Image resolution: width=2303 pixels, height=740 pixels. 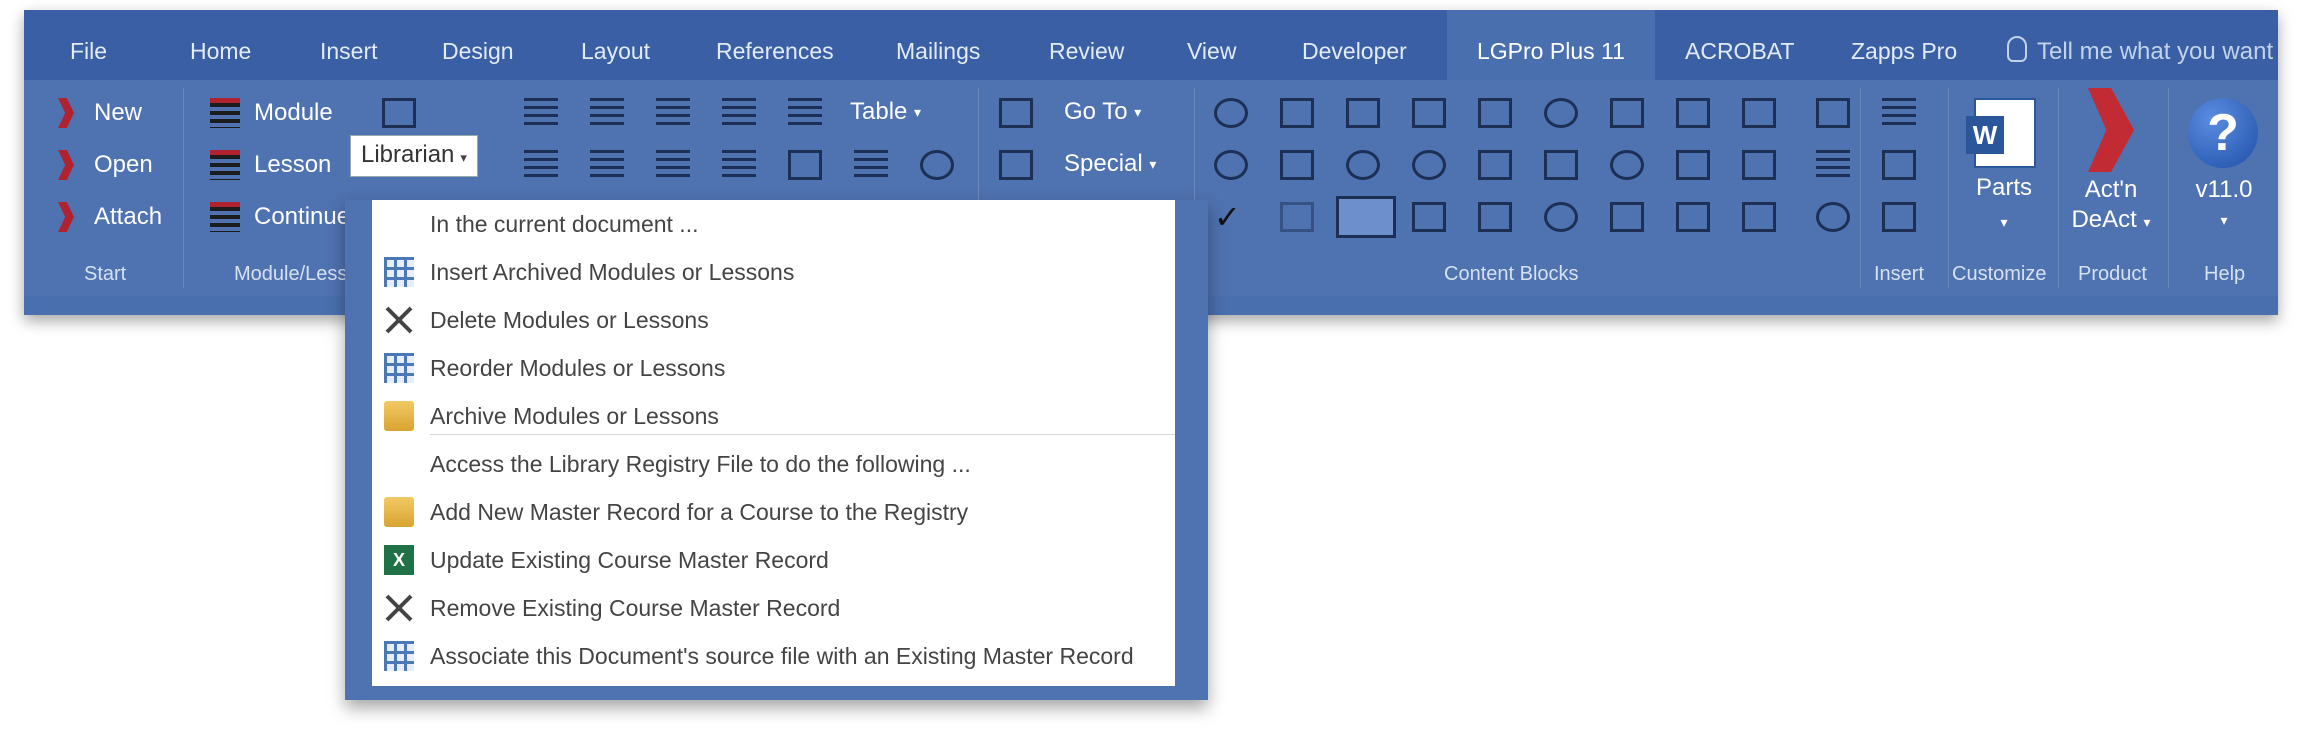 What do you see at coordinates (885, 112) in the screenshot?
I see `table-button: Table ▾` at bounding box center [885, 112].